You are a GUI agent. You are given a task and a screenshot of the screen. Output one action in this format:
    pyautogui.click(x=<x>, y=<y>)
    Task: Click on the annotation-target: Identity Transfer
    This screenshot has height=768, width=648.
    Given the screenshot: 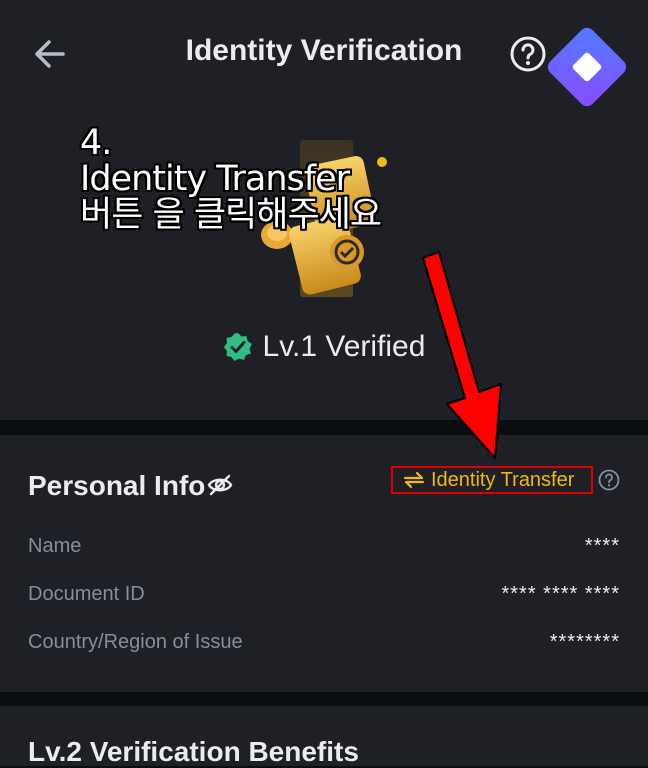 What is the action you would take?
    pyautogui.click(x=215, y=179)
    